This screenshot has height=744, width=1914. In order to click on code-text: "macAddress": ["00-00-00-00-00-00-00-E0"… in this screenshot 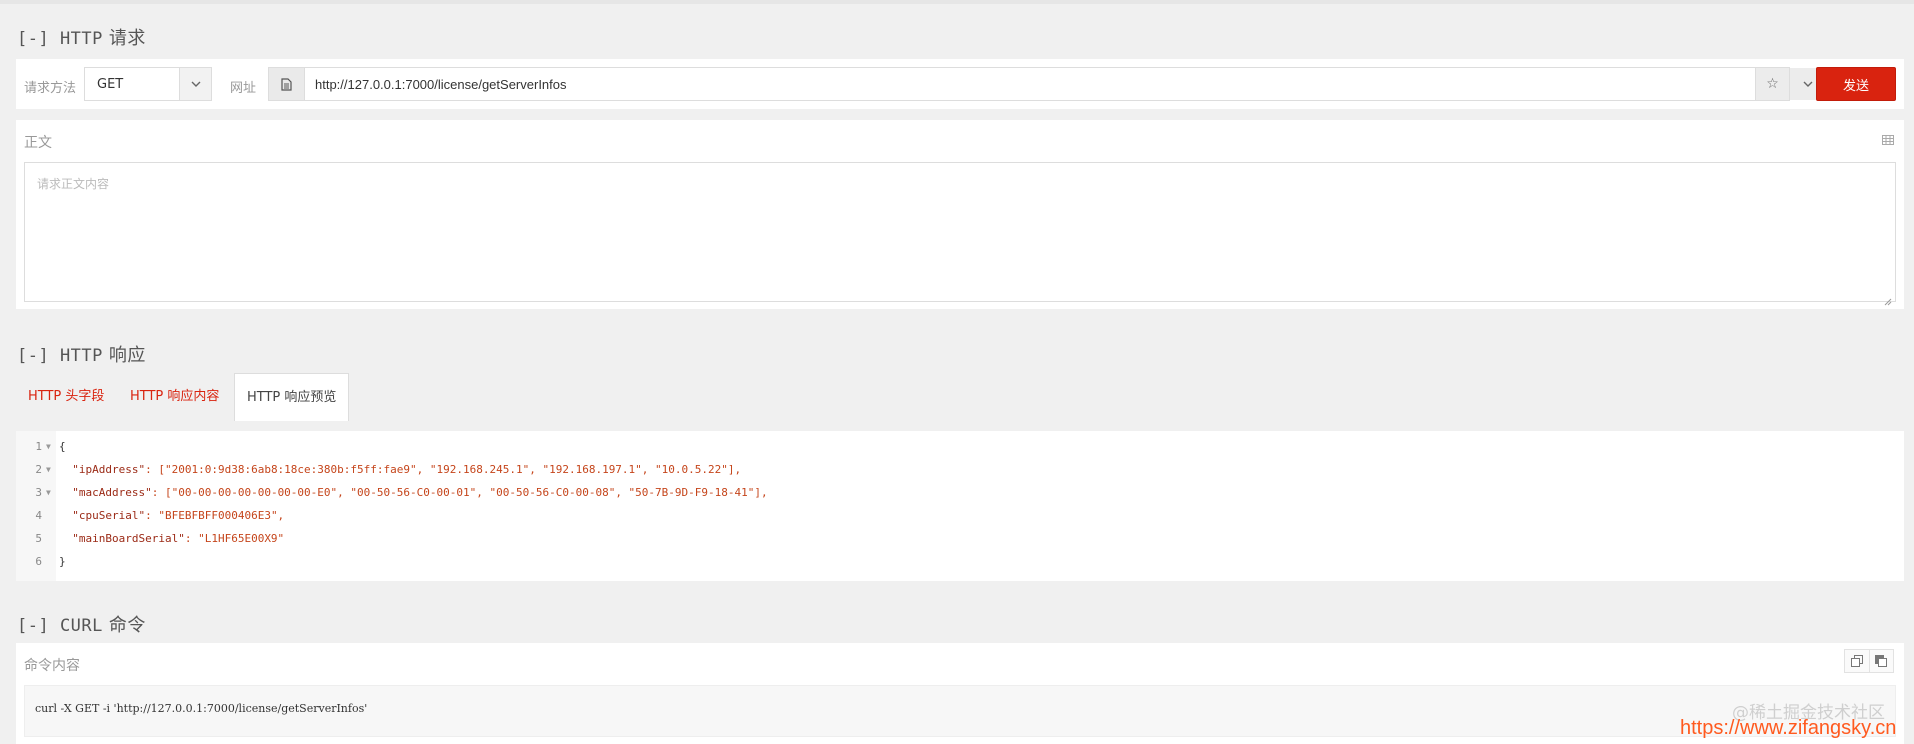, I will do `click(413, 492)`.